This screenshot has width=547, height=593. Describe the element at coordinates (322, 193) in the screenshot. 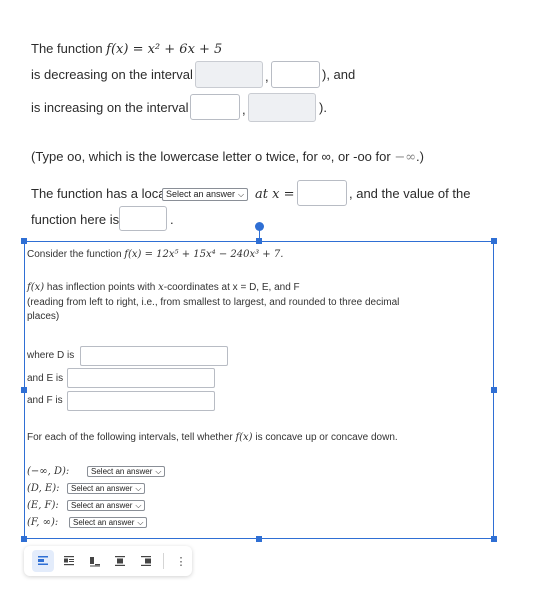

I see `x-value-input` at that location.